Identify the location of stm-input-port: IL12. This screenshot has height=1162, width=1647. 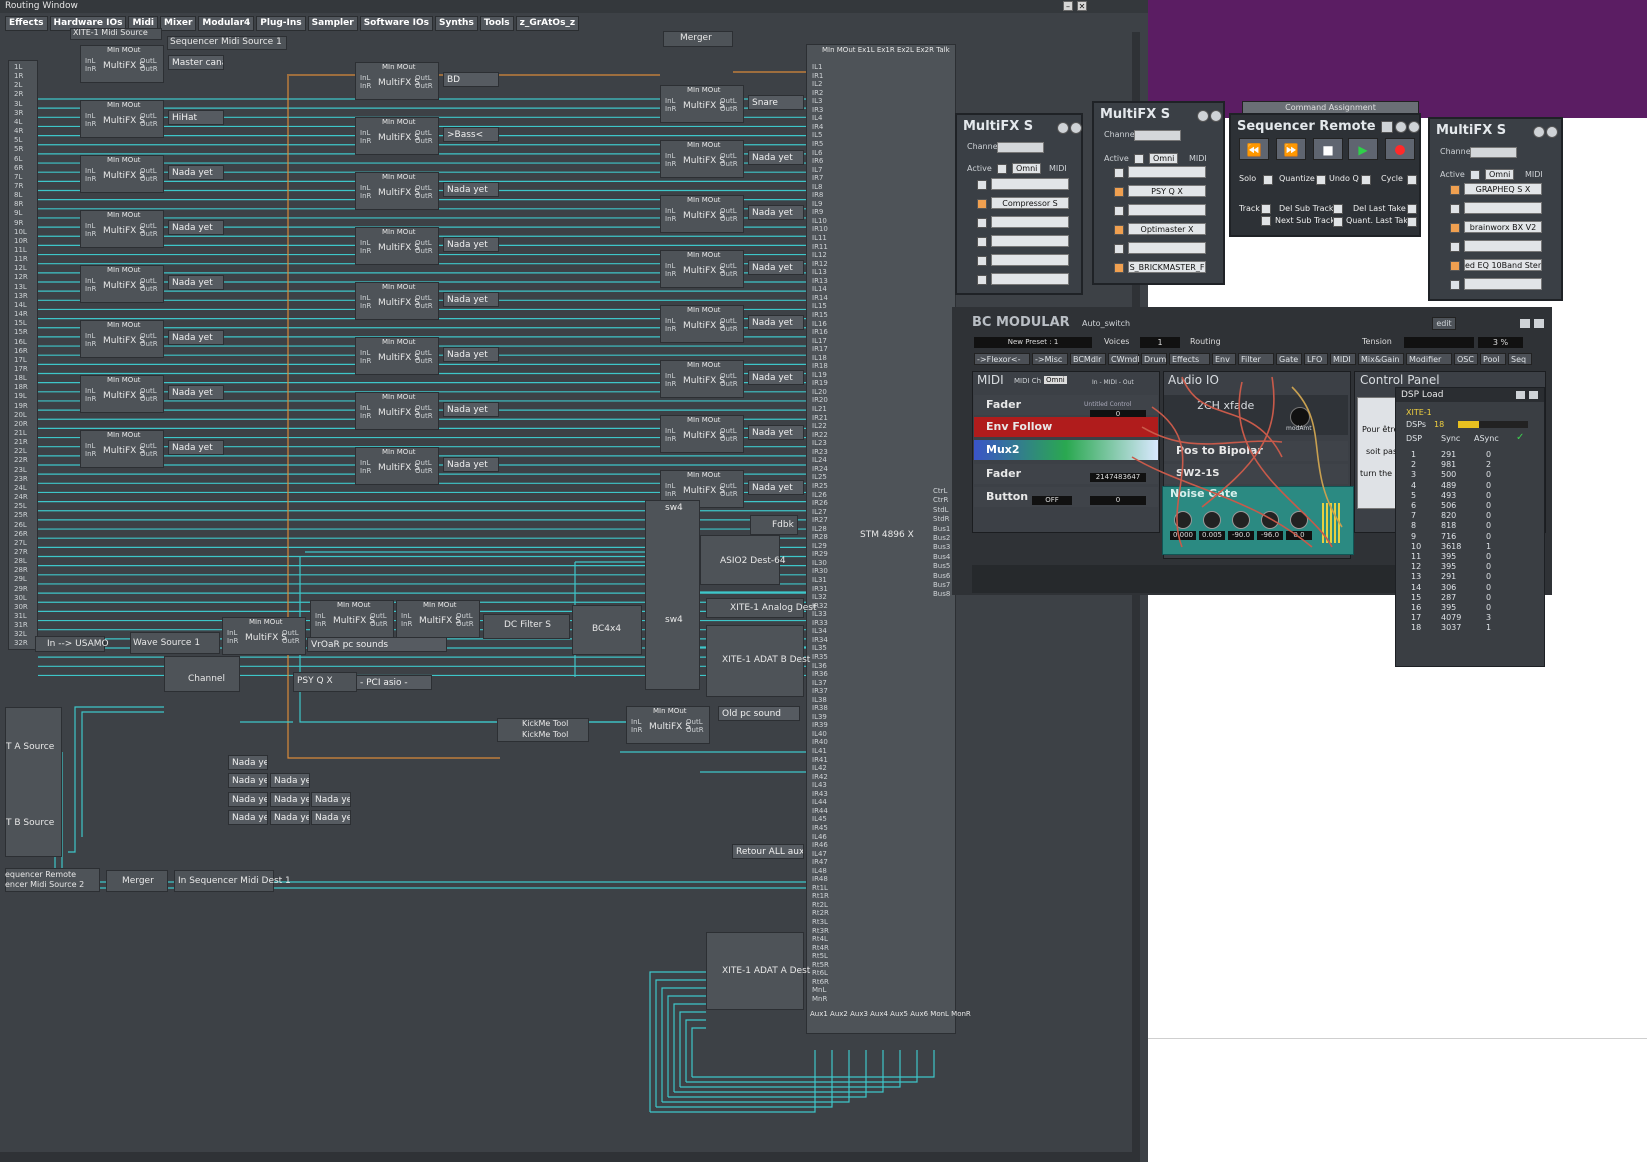
(819, 255).